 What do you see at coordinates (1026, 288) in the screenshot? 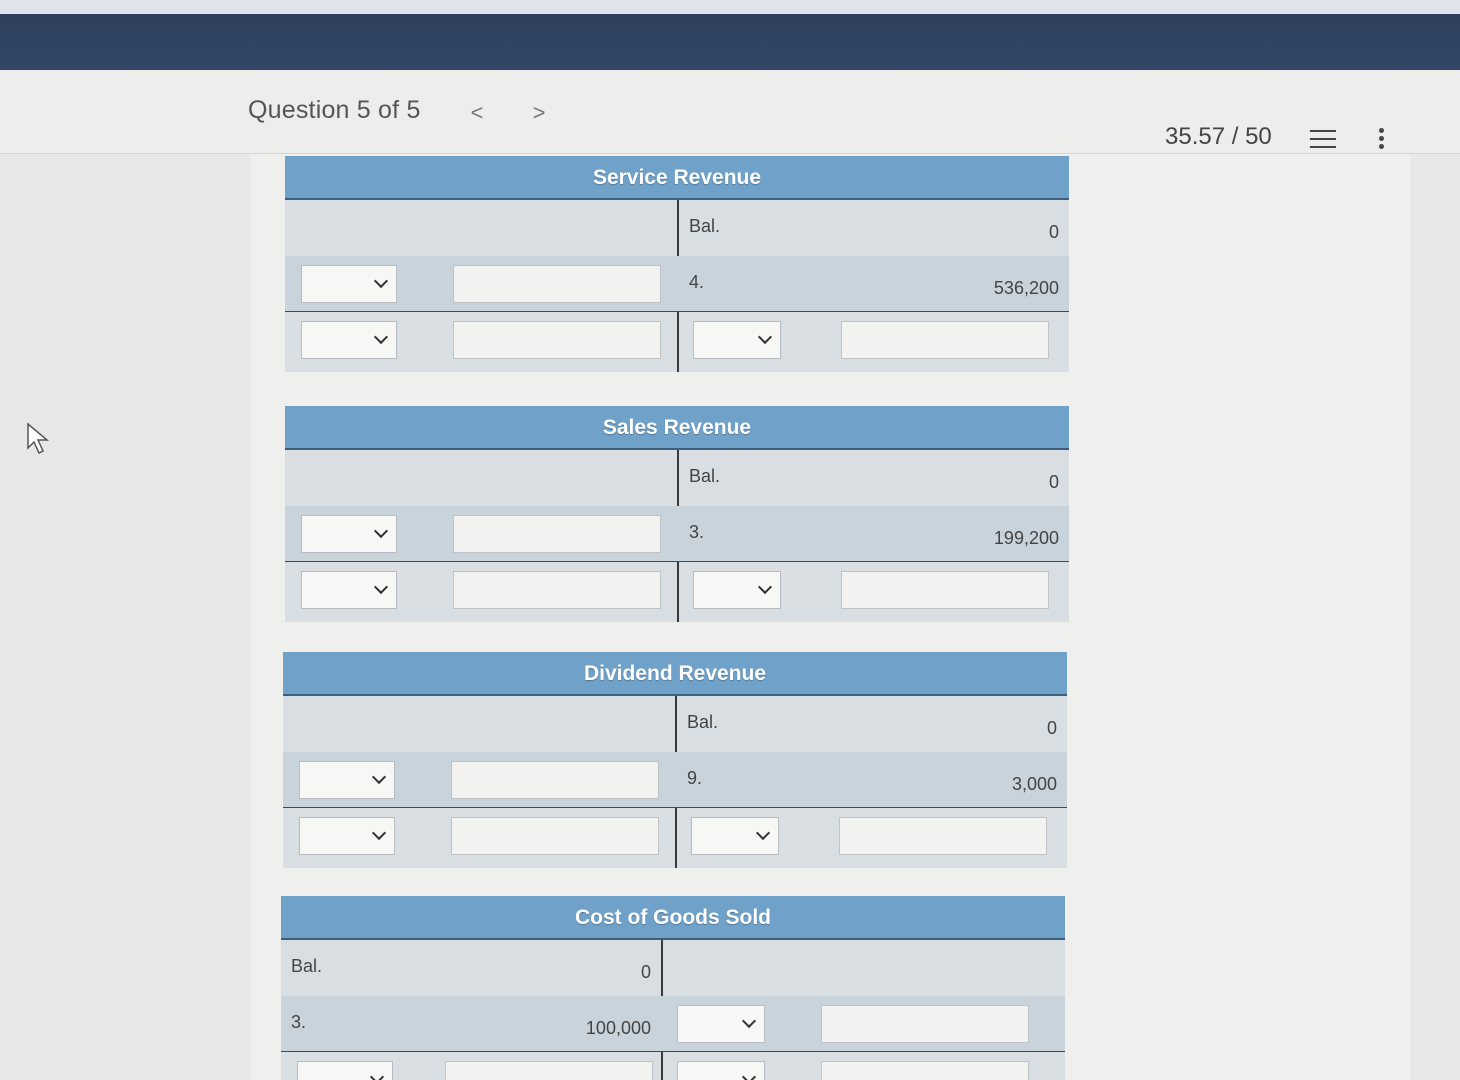
I see `credit-amount: 536,200` at bounding box center [1026, 288].